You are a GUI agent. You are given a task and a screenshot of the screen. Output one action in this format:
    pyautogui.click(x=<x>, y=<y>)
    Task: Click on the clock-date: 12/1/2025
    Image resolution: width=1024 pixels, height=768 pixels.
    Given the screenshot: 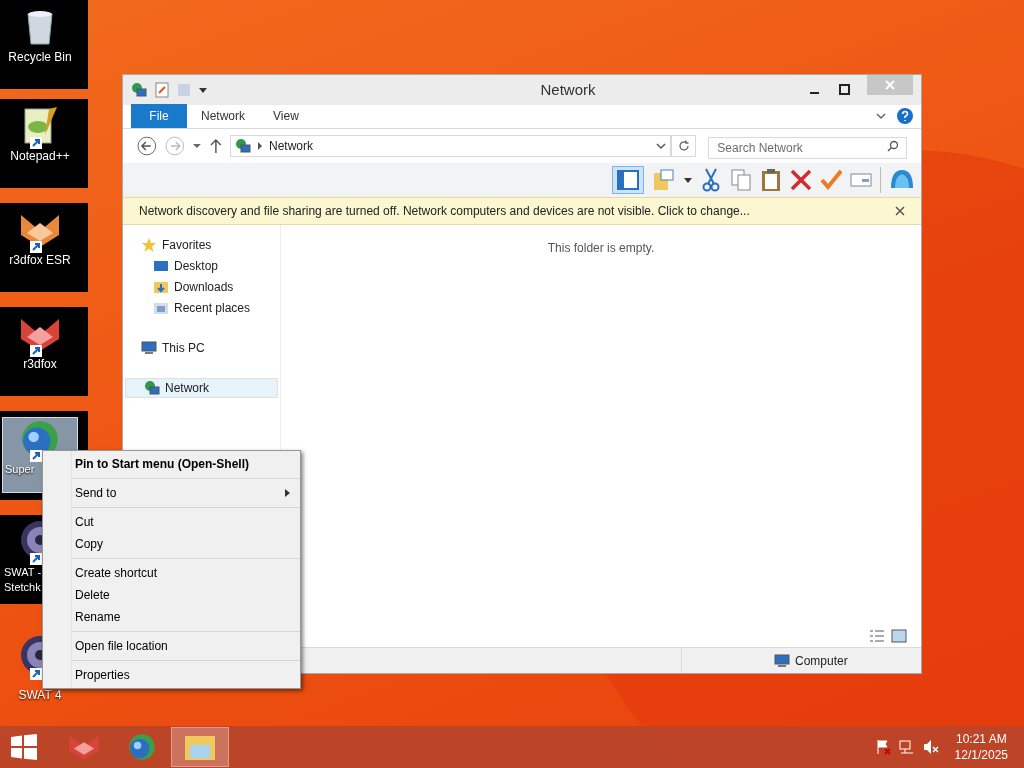 What is the action you would take?
    pyautogui.click(x=981, y=755)
    